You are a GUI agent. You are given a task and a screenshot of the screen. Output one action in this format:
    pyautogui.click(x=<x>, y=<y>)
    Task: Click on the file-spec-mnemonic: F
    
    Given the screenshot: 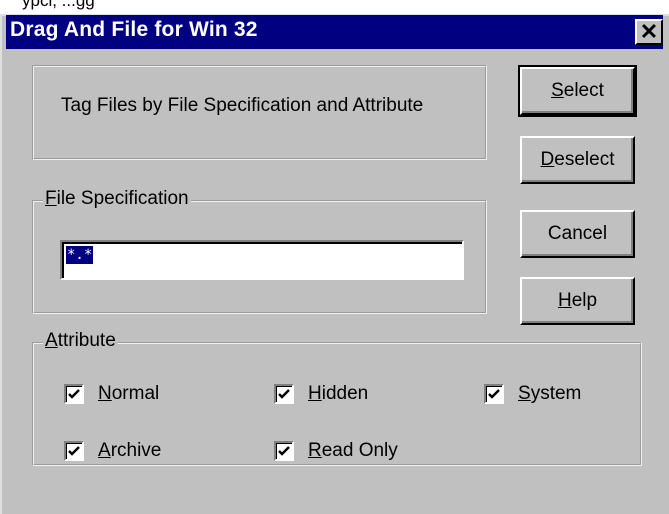 What is the action you would take?
    pyautogui.click(x=51, y=198)
    